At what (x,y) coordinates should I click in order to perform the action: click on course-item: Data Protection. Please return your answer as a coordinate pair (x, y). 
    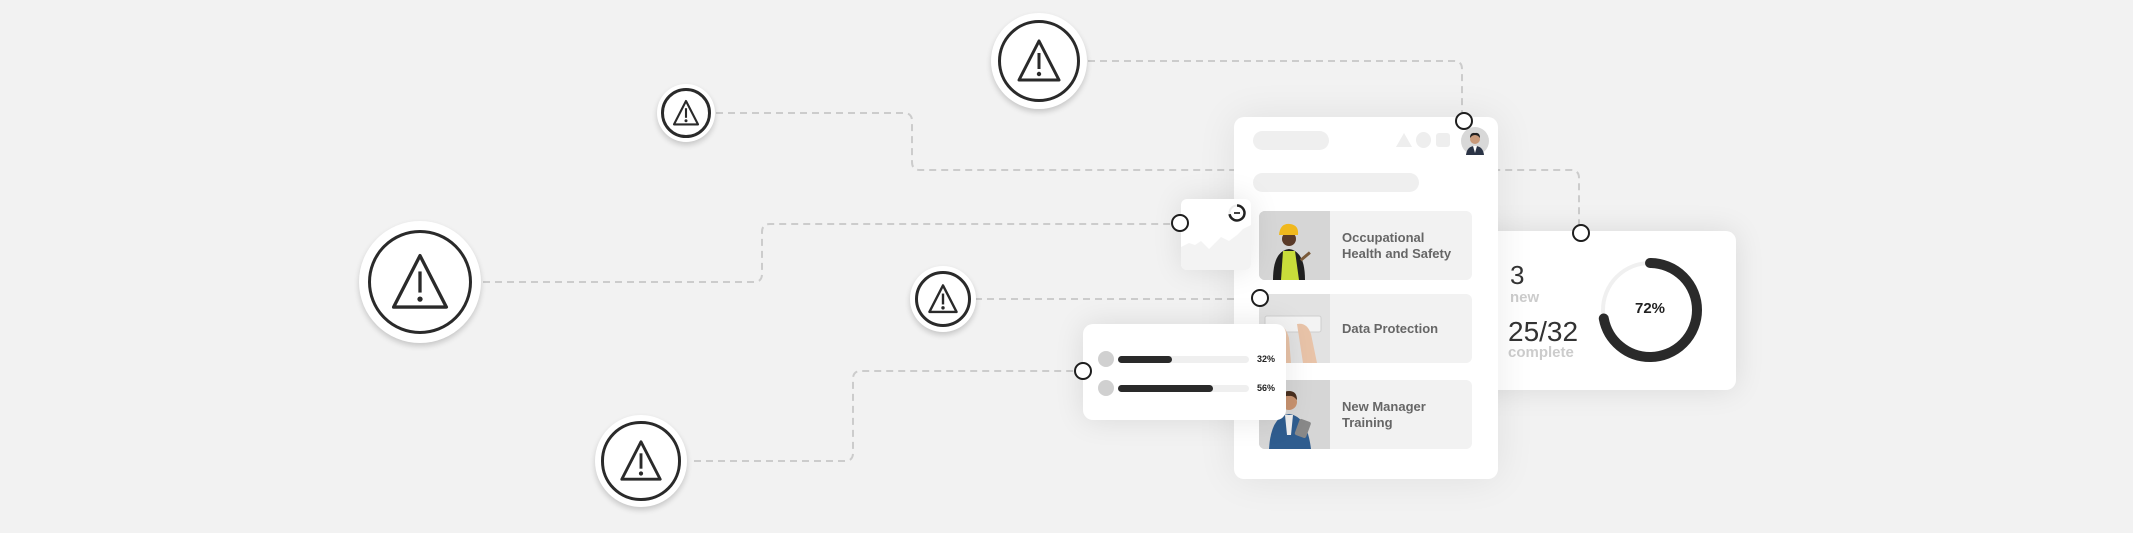
    Looking at the image, I should click on (1365, 328).